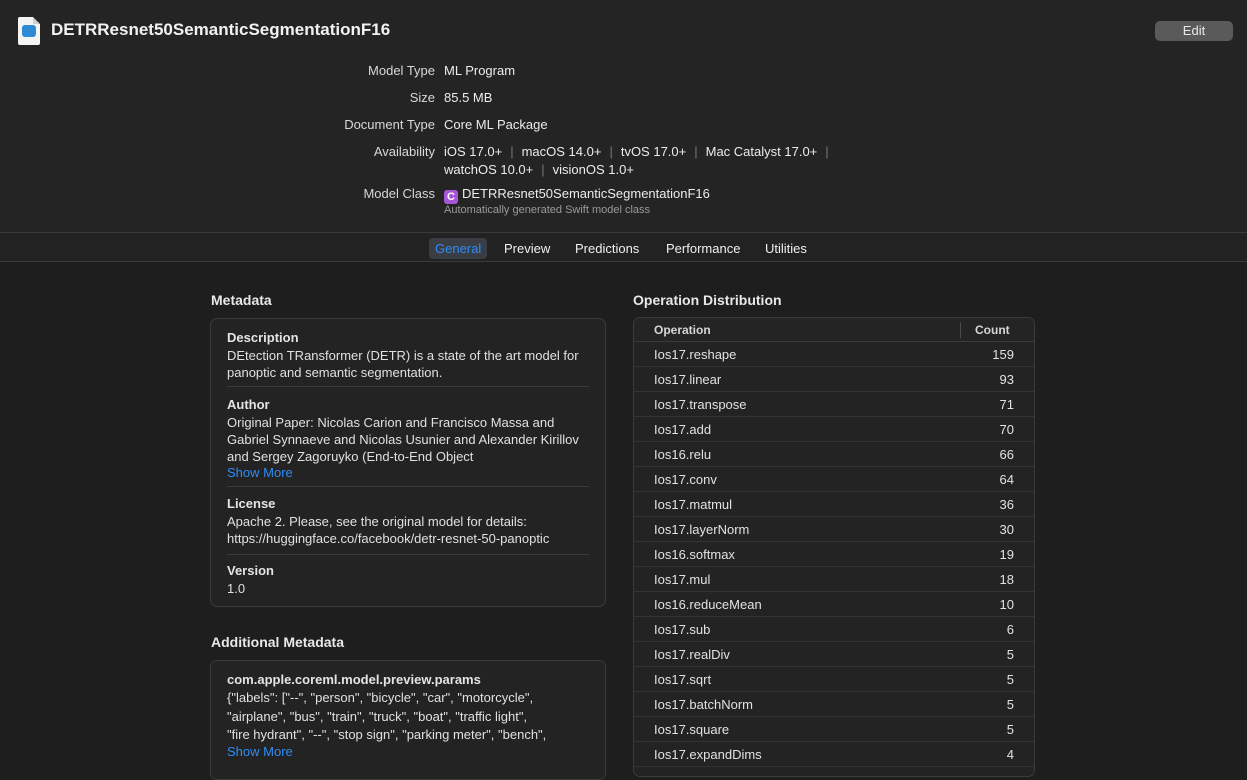  What do you see at coordinates (834, 529) in the screenshot?
I see `table-row: Ios17.layerNorm 30` at bounding box center [834, 529].